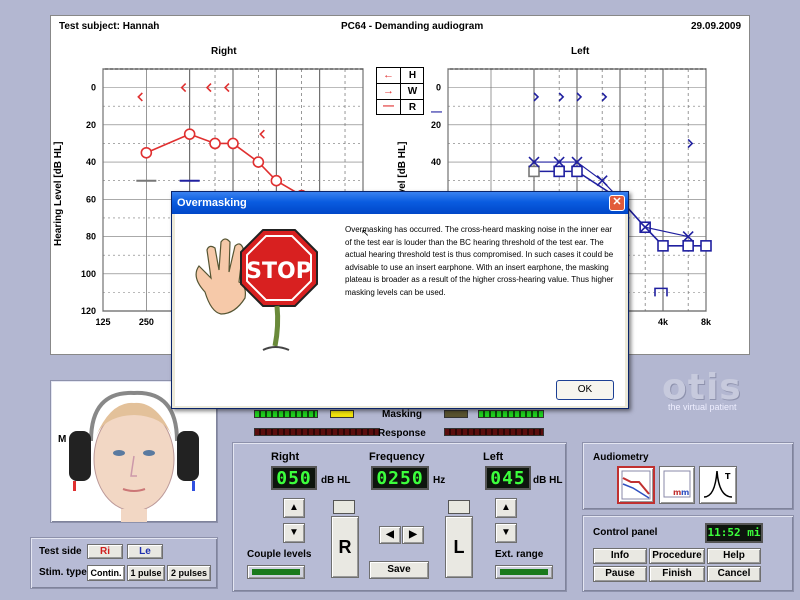 This screenshot has height=600, width=800. I want to click on left-ytick: 40, so click(436, 162).